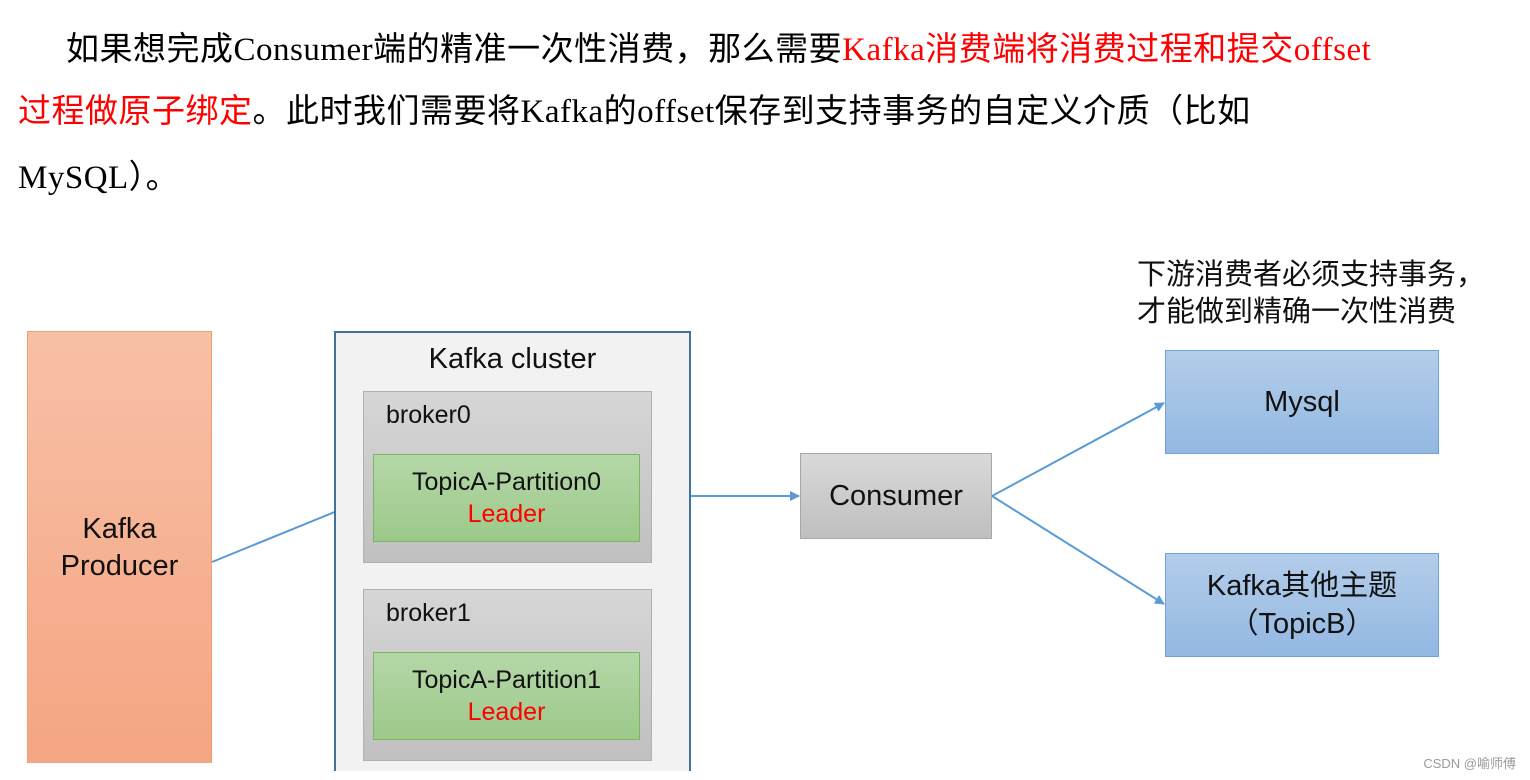 The image size is (1530, 780). What do you see at coordinates (1311, 294) in the screenshot?
I see `note-text: 下游消费者必须支持事务， 才能做到精确一次性消费` at bounding box center [1311, 294].